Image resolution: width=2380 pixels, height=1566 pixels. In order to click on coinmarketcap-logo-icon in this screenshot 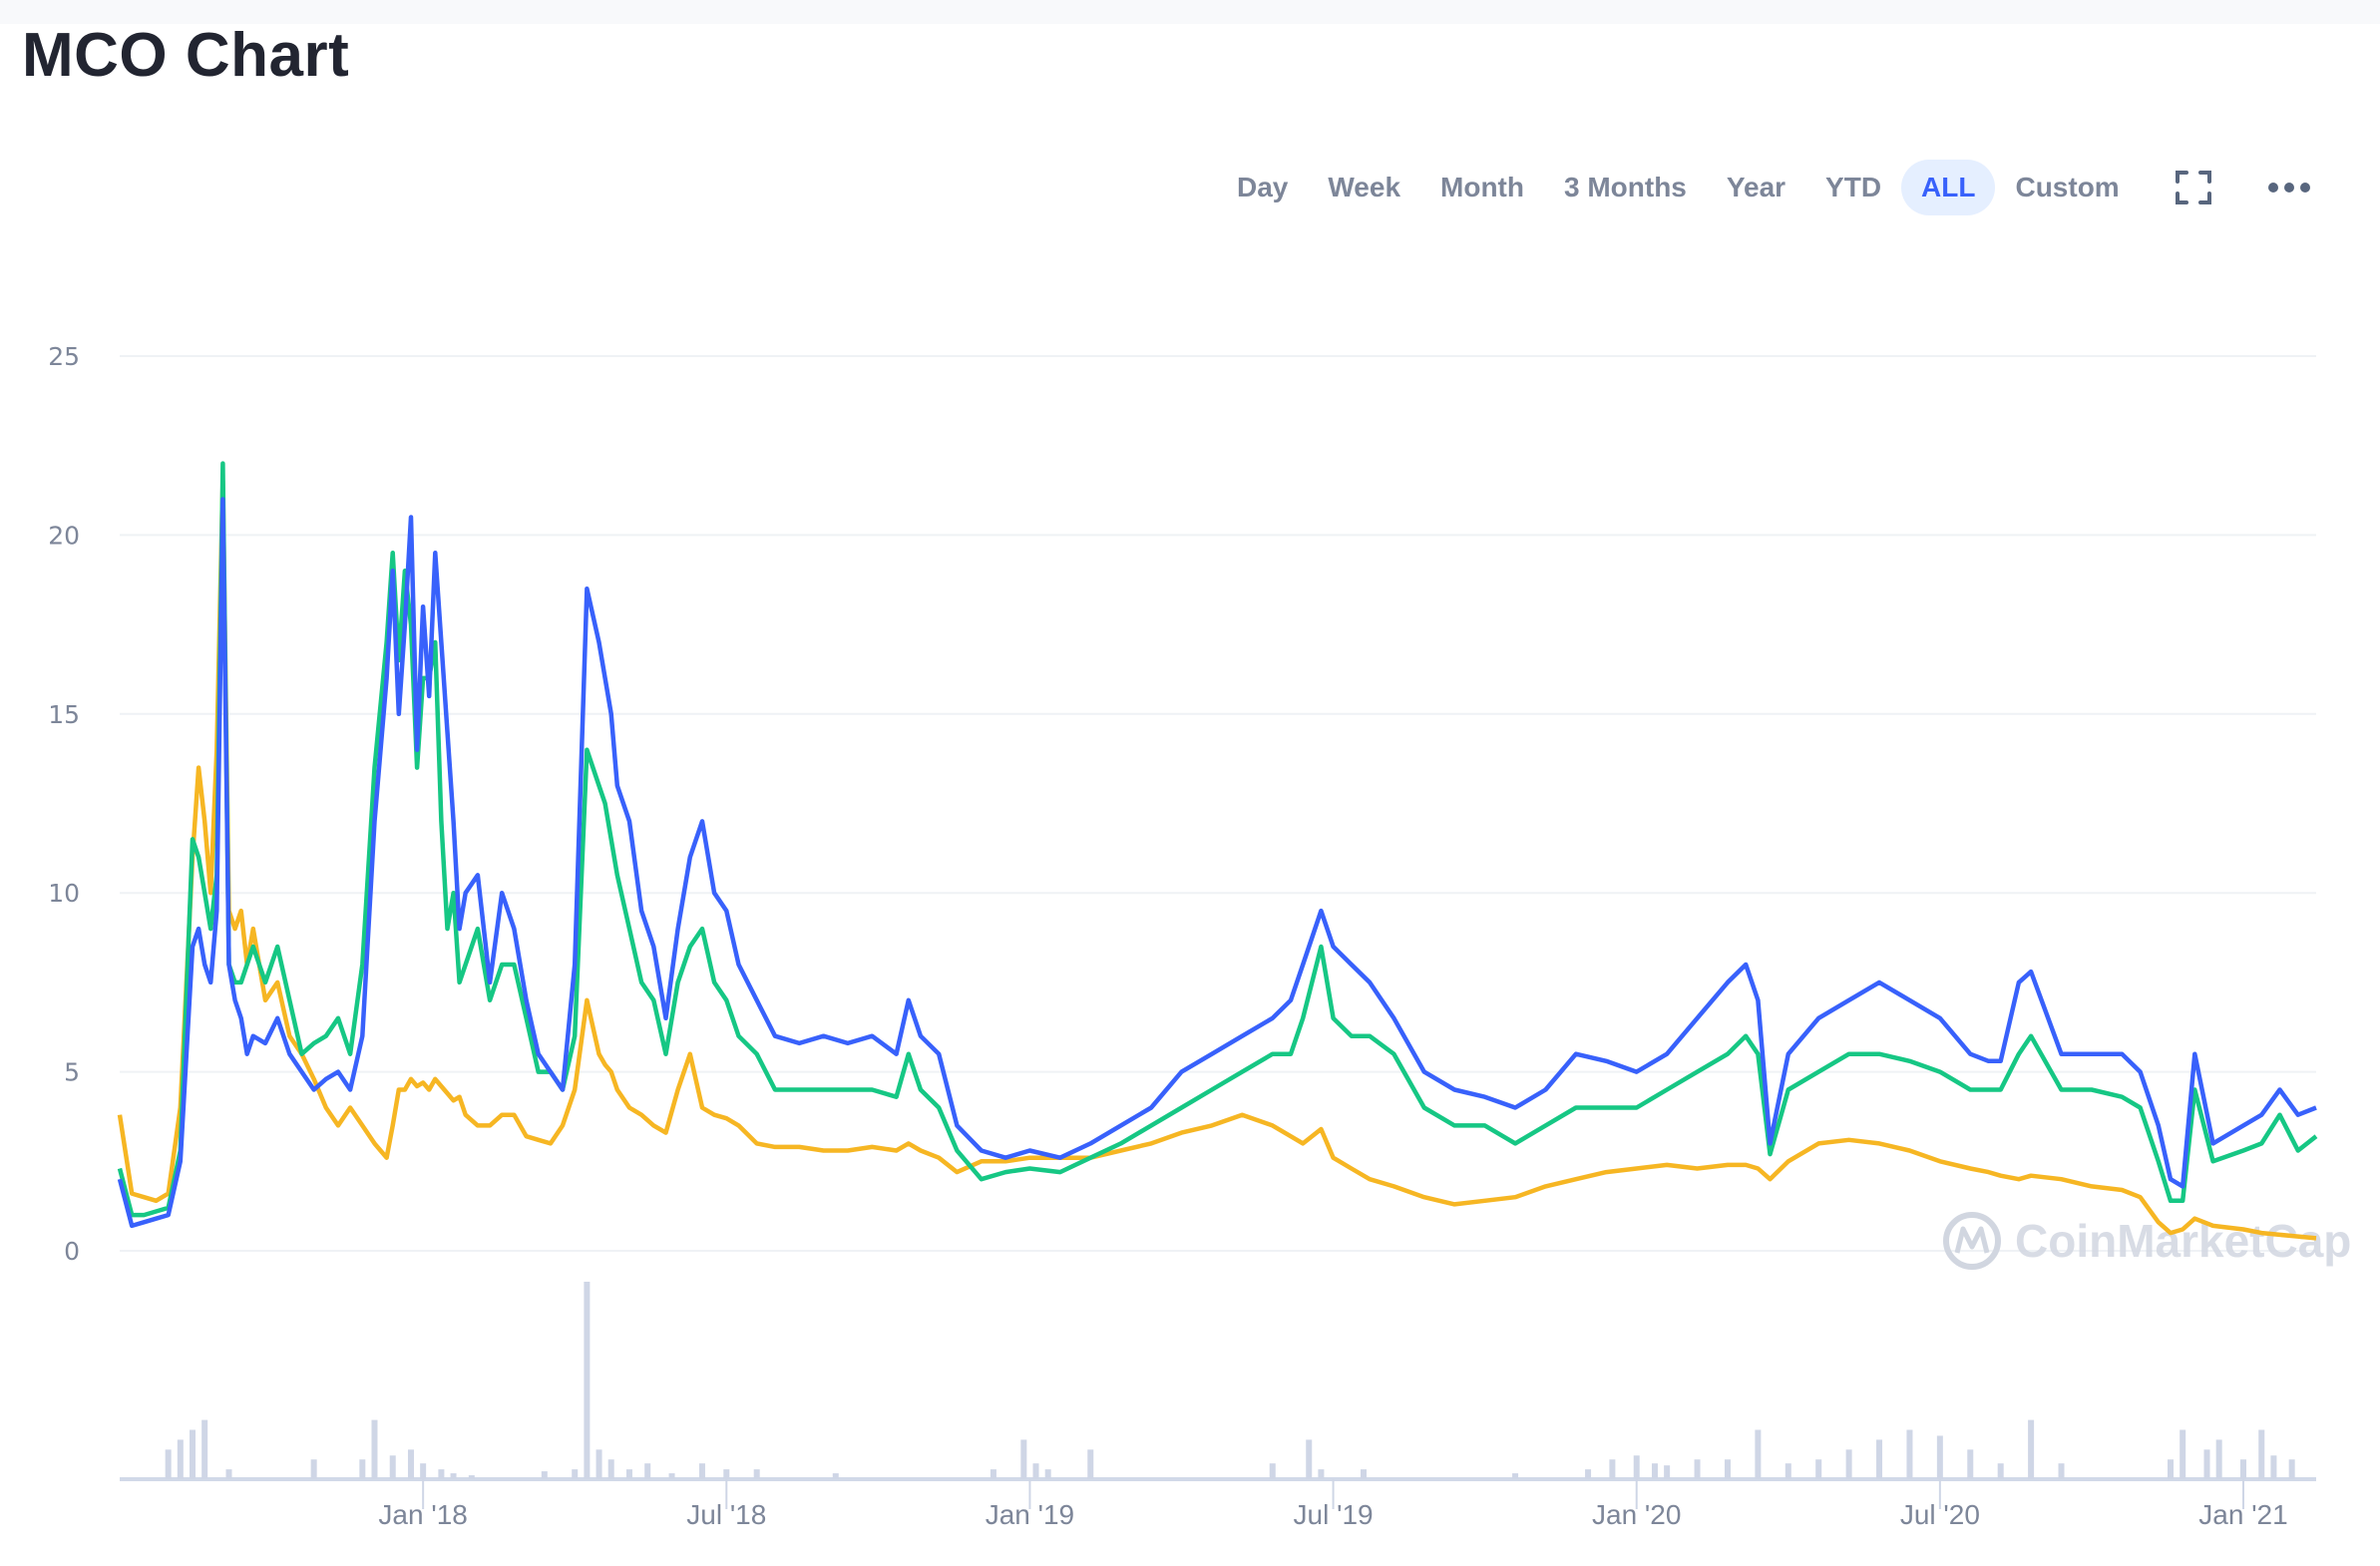, I will do `click(1972, 1241)`.